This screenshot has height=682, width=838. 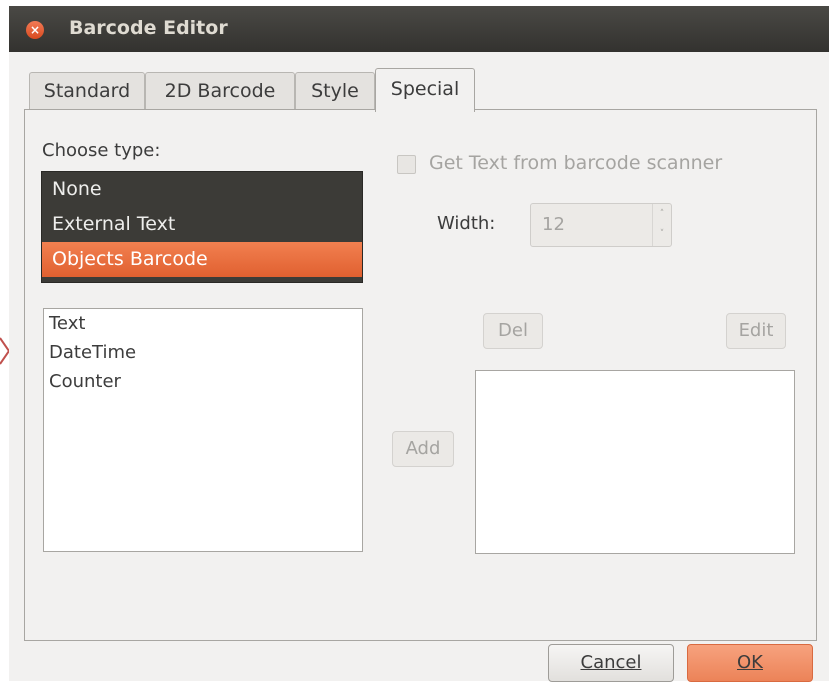 I want to click on choose-type-label: Choose type:, so click(x=101, y=150).